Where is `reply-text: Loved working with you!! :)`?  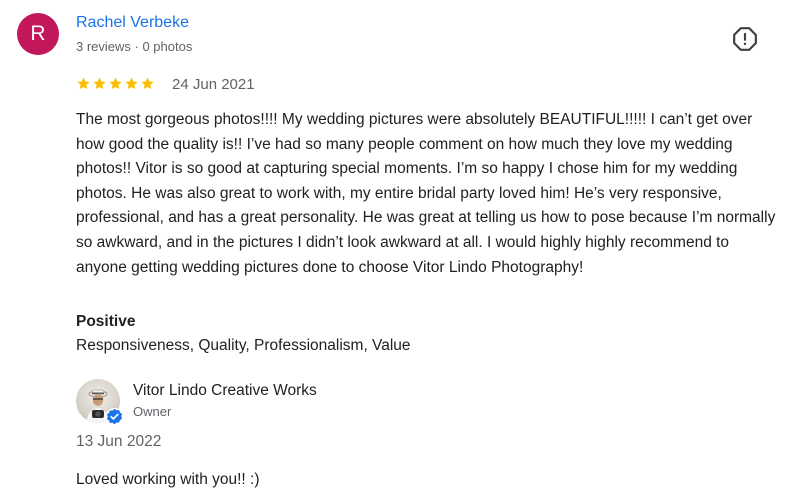 reply-text: Loved working with you!! :) is located at coordinates (168, 479).